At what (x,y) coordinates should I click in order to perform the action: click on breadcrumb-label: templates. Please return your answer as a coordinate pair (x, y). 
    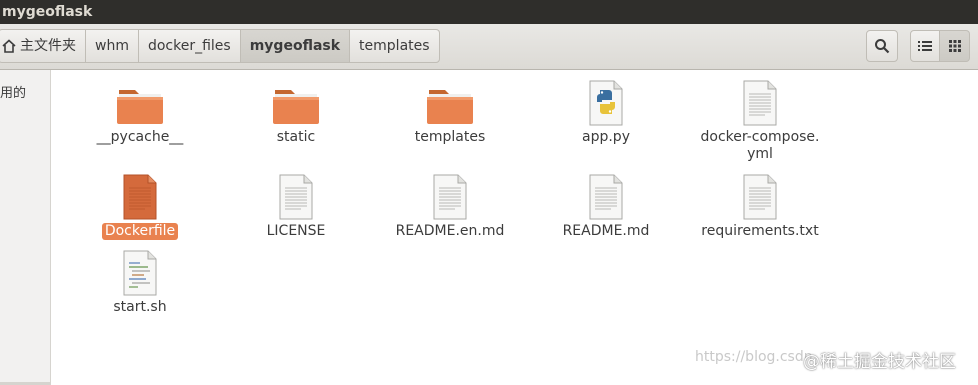
    Looking at the image, I should click on (394, 46).